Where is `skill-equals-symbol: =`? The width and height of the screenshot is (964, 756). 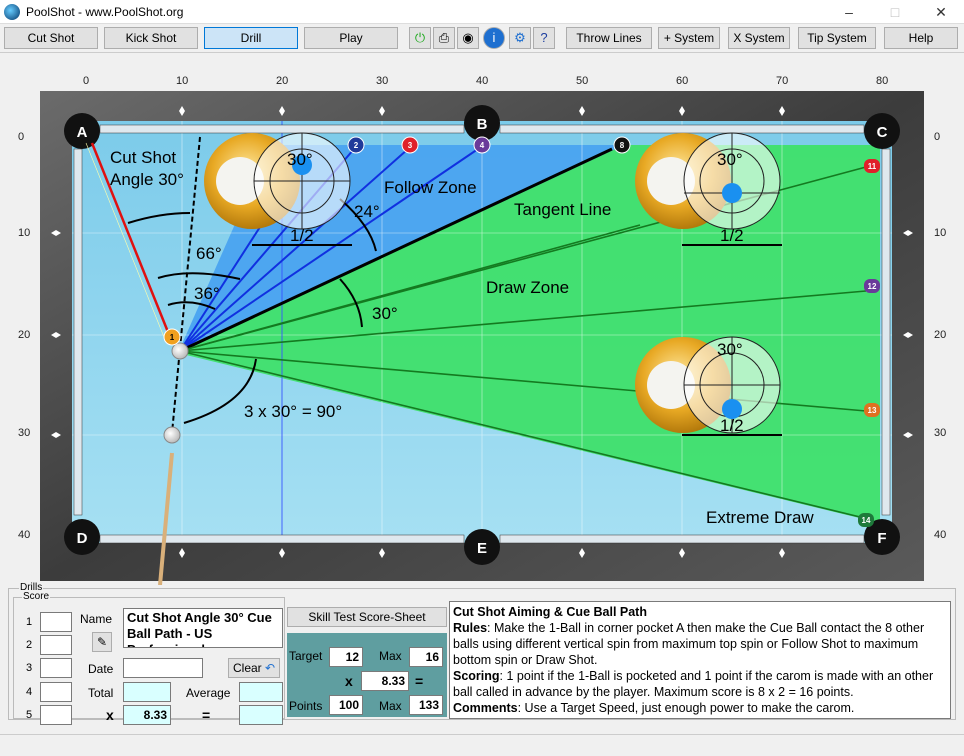 skill-equals-symbol: = is located at coordinates (419, 681).